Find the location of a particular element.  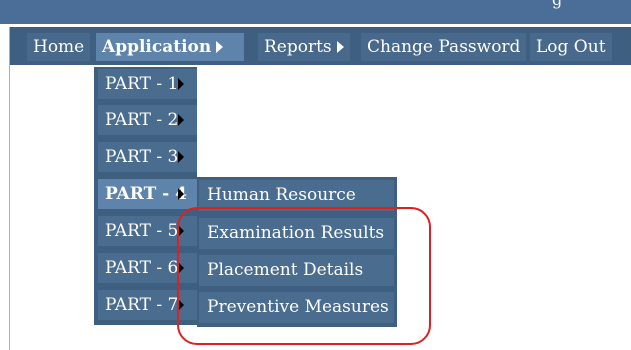

submenu-item-label: Examination Results is located at coordinates (296, 233).